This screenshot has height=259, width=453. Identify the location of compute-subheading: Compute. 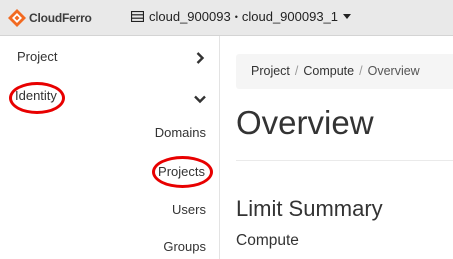
(267, 240).